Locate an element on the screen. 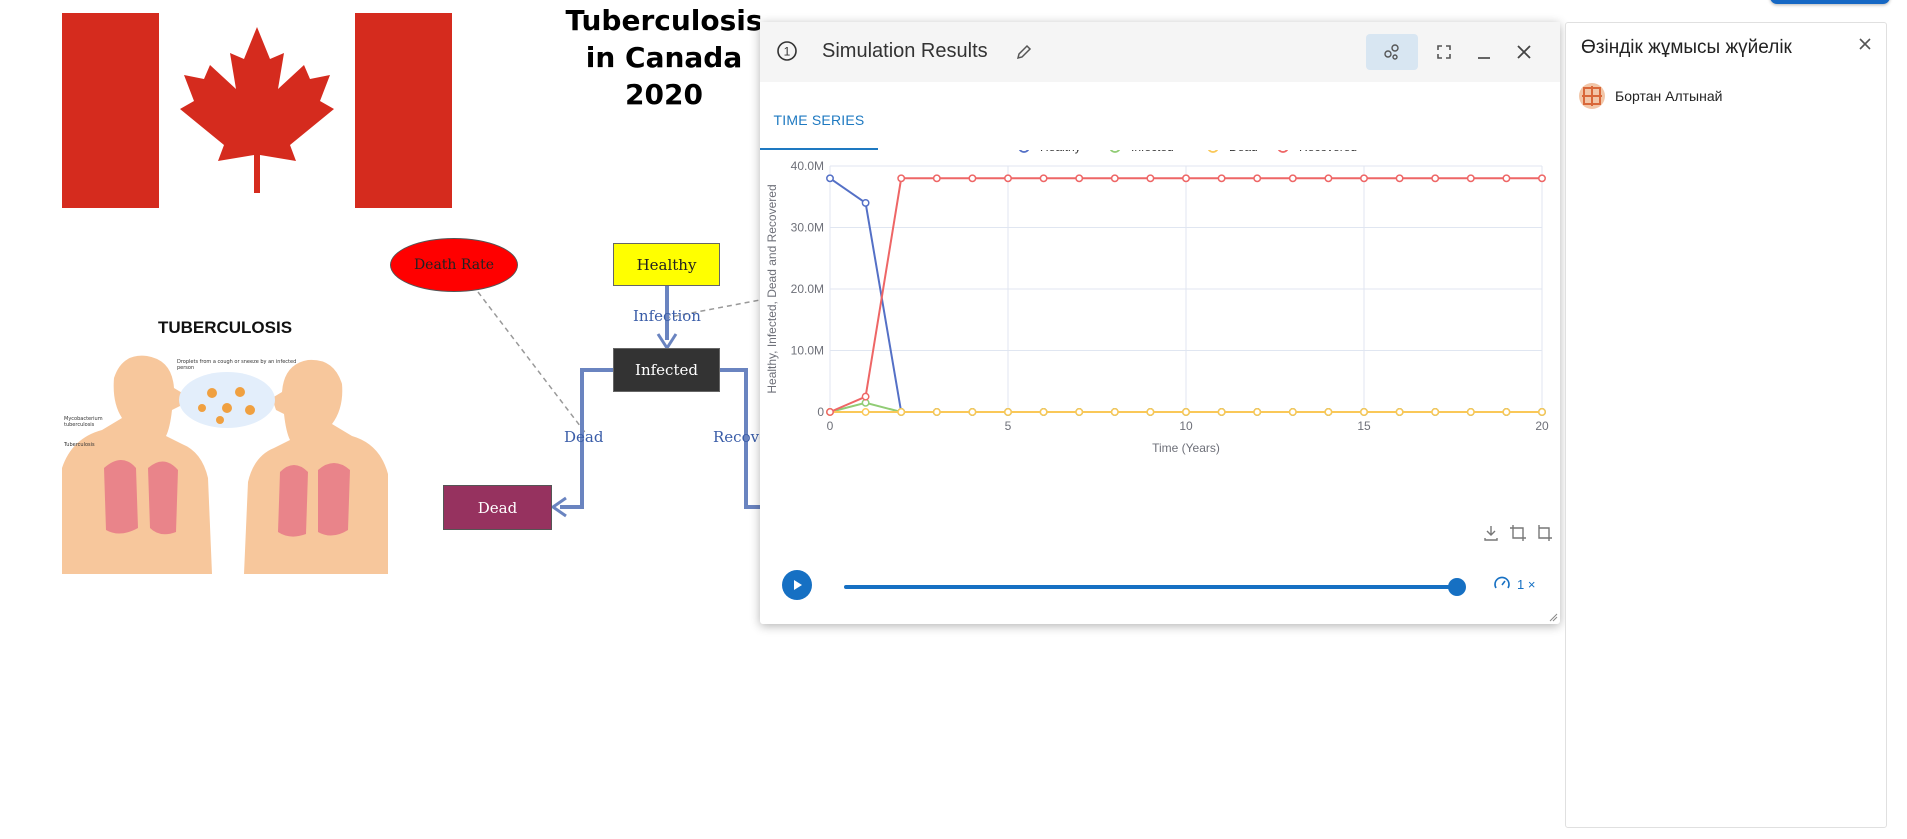 This screenshot has width=1907, height=839. illustration-title: TUBERCULOSIS is located at coordinates (225, 327).